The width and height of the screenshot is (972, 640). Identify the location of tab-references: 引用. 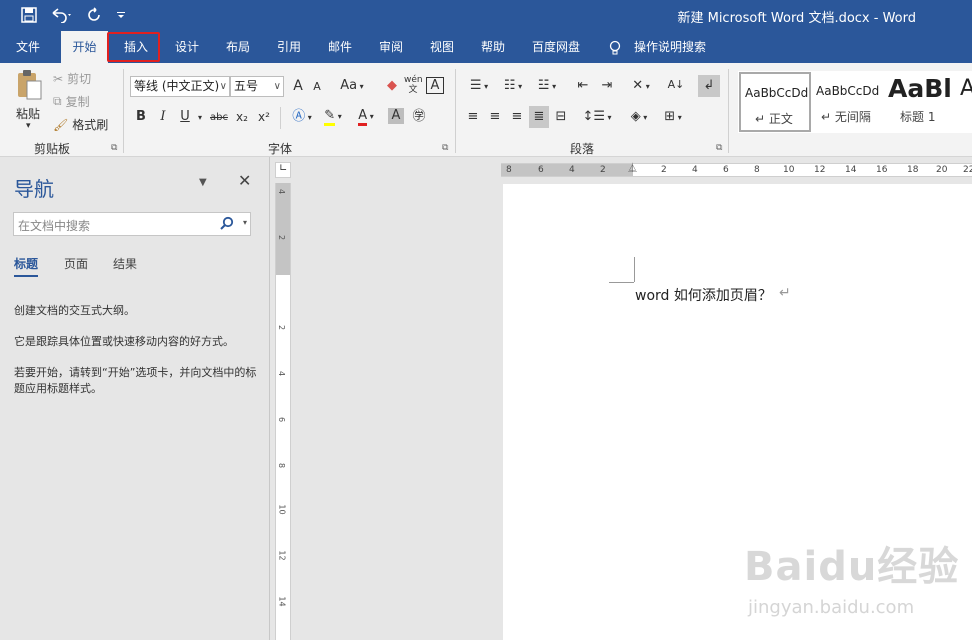
(289, 47).